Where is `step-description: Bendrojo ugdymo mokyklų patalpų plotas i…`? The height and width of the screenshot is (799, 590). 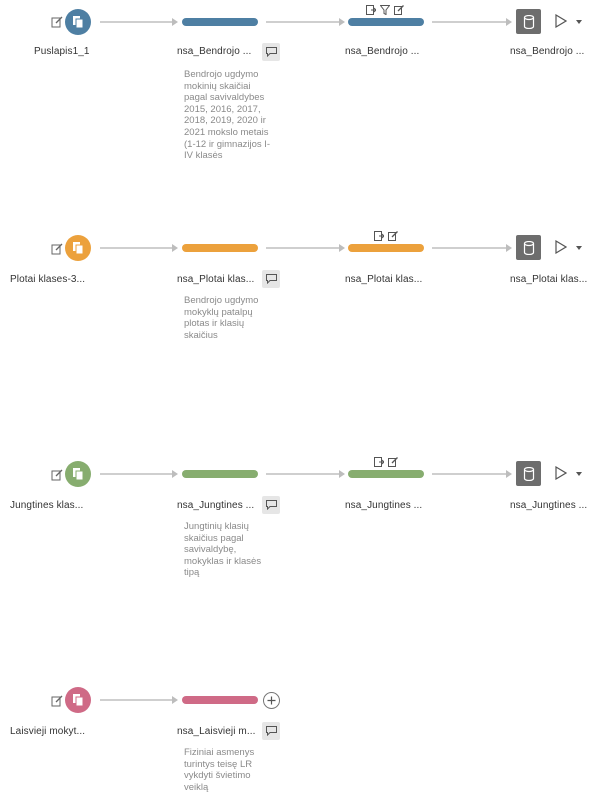 step-description: Bendrojo ugdymo mokyklų patalpų plotas i… is located at coordinates (236, 318).